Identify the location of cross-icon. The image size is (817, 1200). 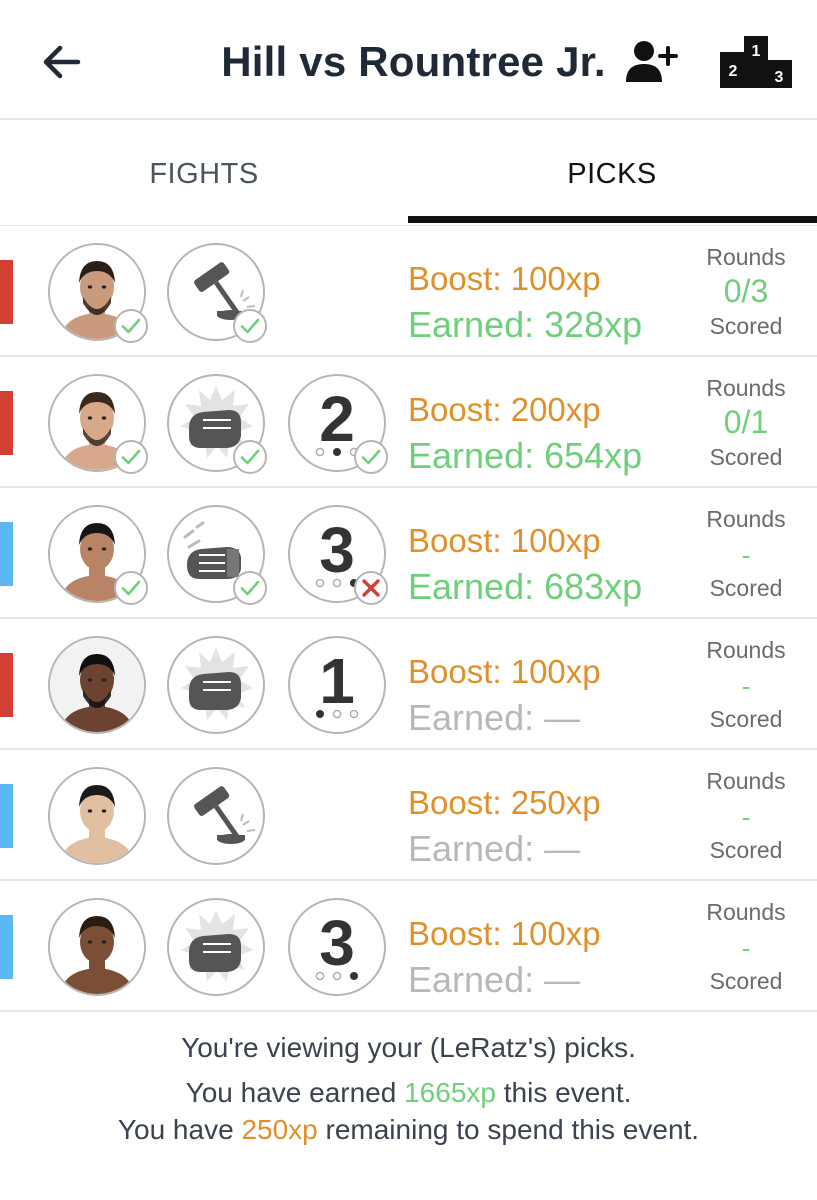
(371, 588).